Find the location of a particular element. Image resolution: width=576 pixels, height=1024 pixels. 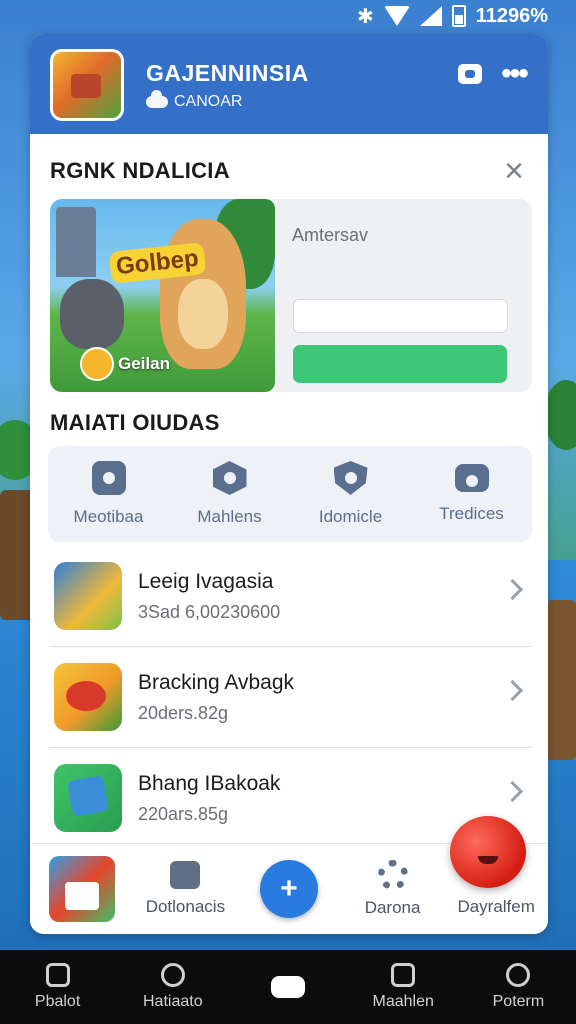

nav-label: Darona is located at coordinates (392, 907).